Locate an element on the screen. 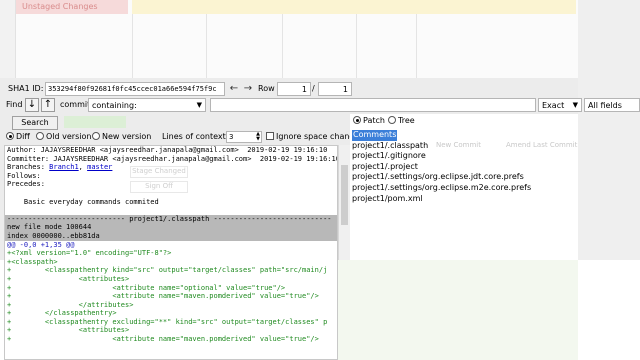 The width and height of the screenshot is (640, 360). old-version-label: Old version is located at coordinates (69, 136).